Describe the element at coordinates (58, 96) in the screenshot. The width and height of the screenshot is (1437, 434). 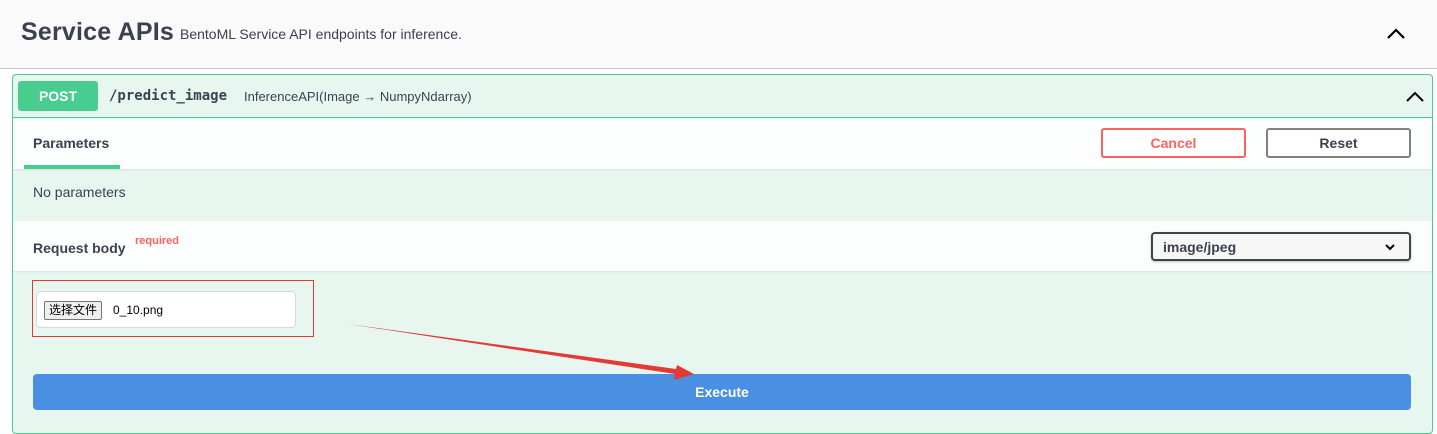
I see `method-badge: POST` at that location.